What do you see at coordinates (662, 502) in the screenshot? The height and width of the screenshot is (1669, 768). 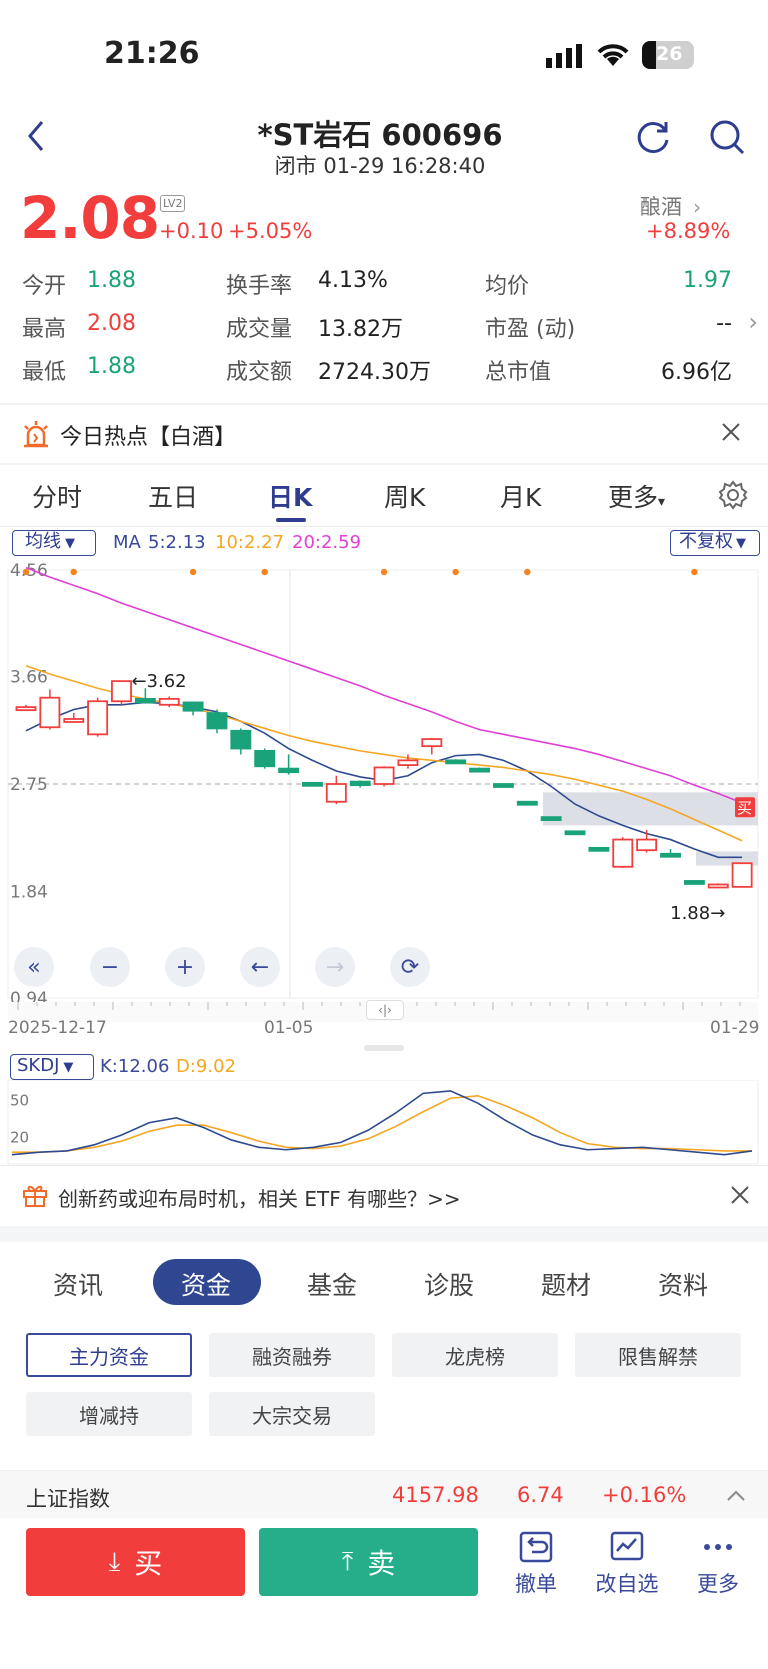 I see `caret-down-icon: ▾` at bounding box center [662, 502].